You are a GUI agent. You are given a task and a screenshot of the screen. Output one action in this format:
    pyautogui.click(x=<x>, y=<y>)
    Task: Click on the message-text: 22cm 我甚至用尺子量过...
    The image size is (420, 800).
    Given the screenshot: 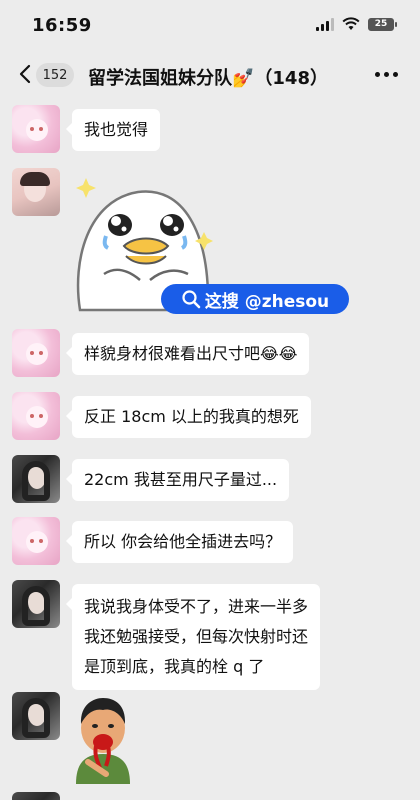 What is the action you would take?
    pyautogui.click(x=181, y=479)
    